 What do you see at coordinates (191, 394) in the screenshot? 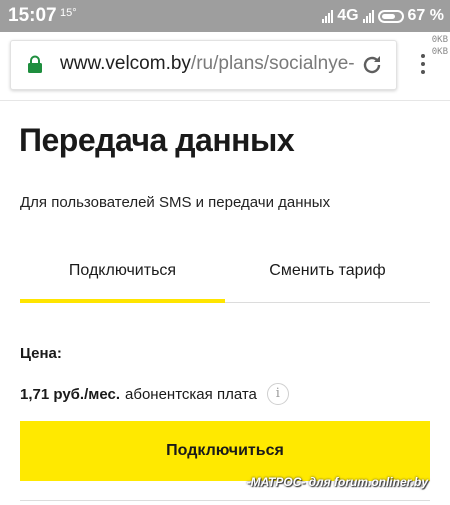
I see `price-note: абонентская плата` at bounding box center [191, 394].